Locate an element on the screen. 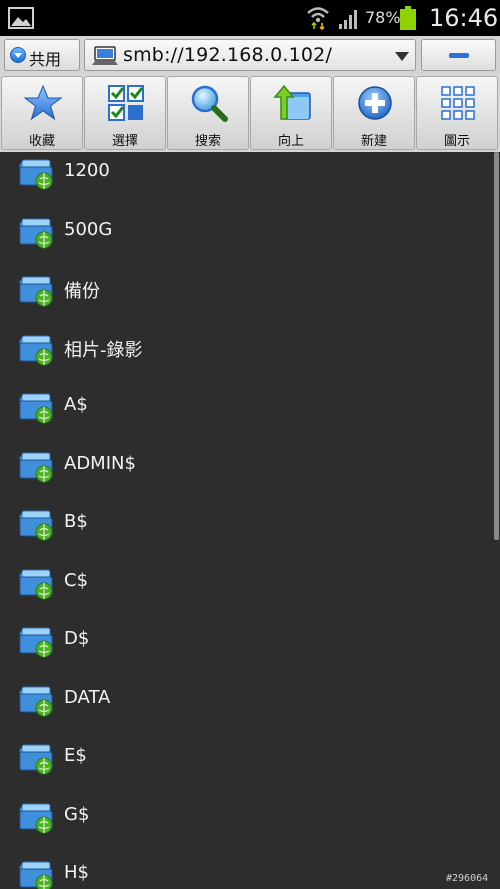 The width and height of the screenshot is (500, 889). clock: 16:46 is located at coordinates (464, 18).